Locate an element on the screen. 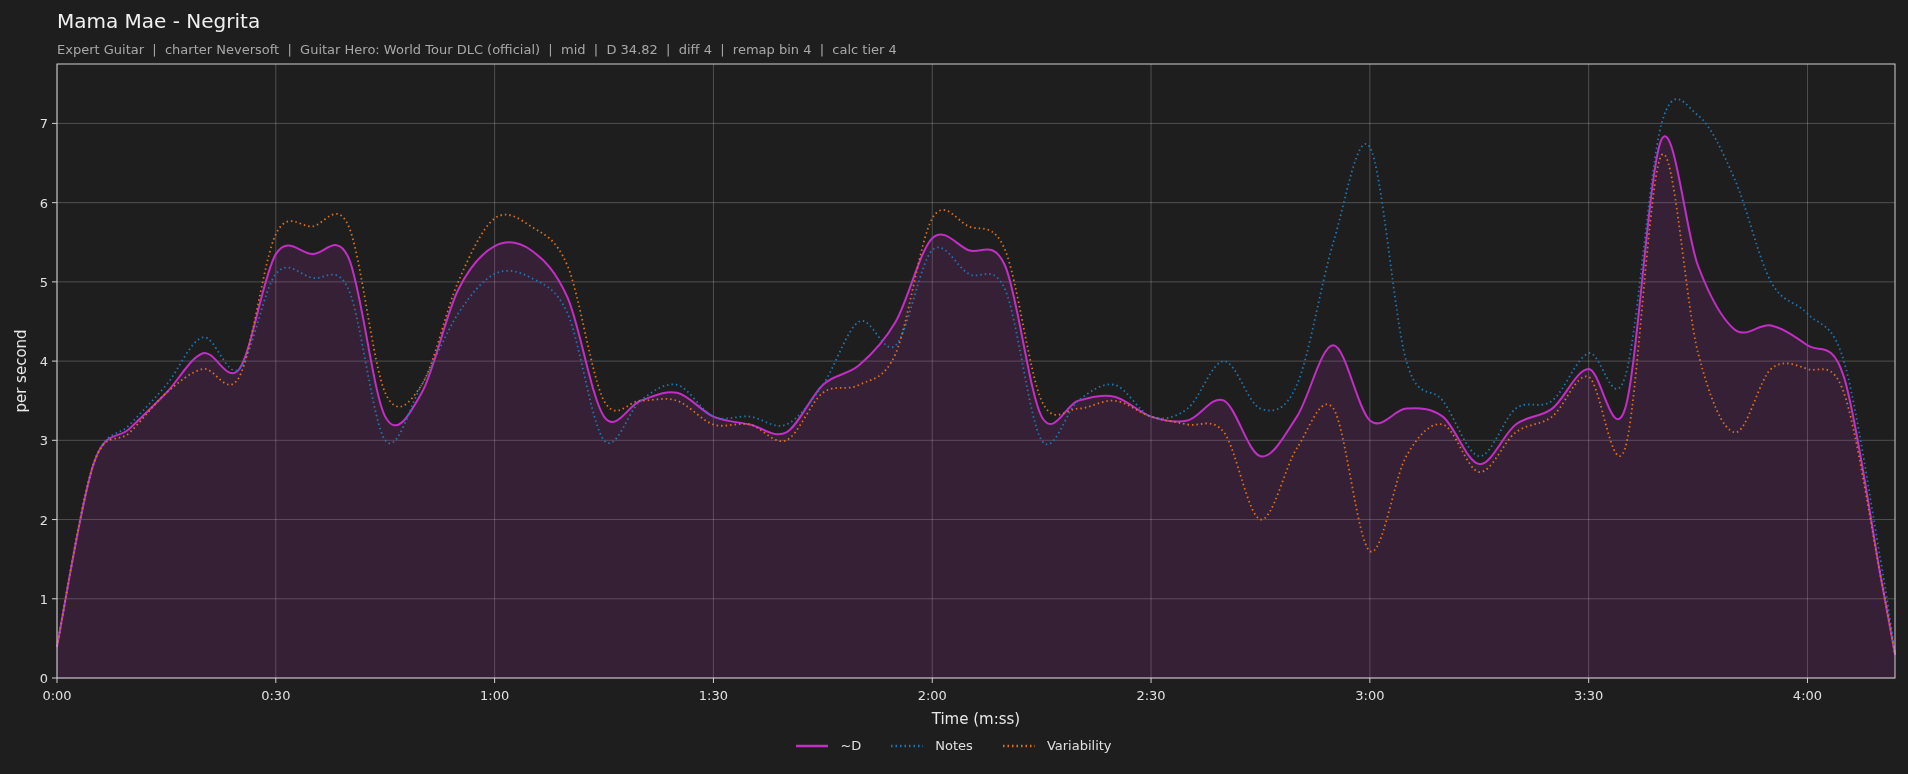  y-tick-label: 1 is located at coordinates (43, 599).